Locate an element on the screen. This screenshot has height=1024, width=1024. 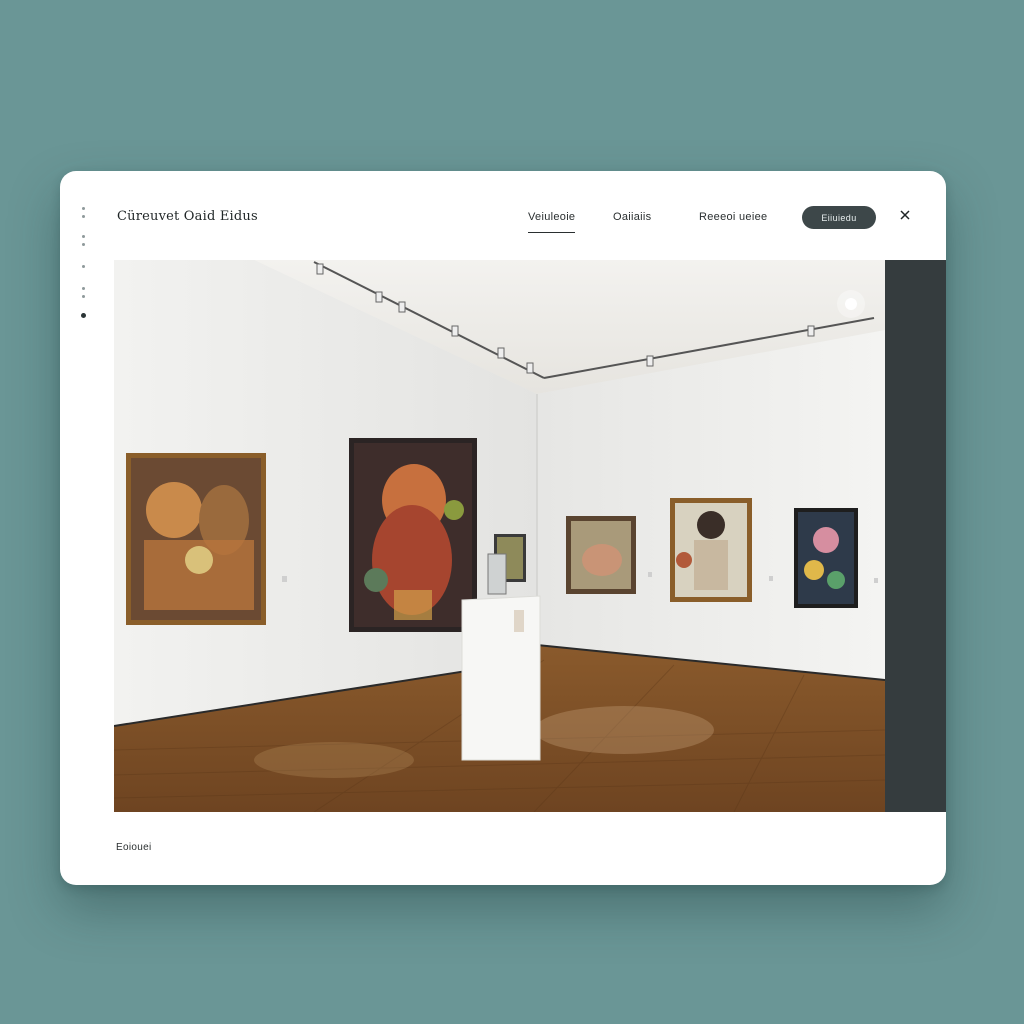
close-icon is located at coordinates (905, 216).